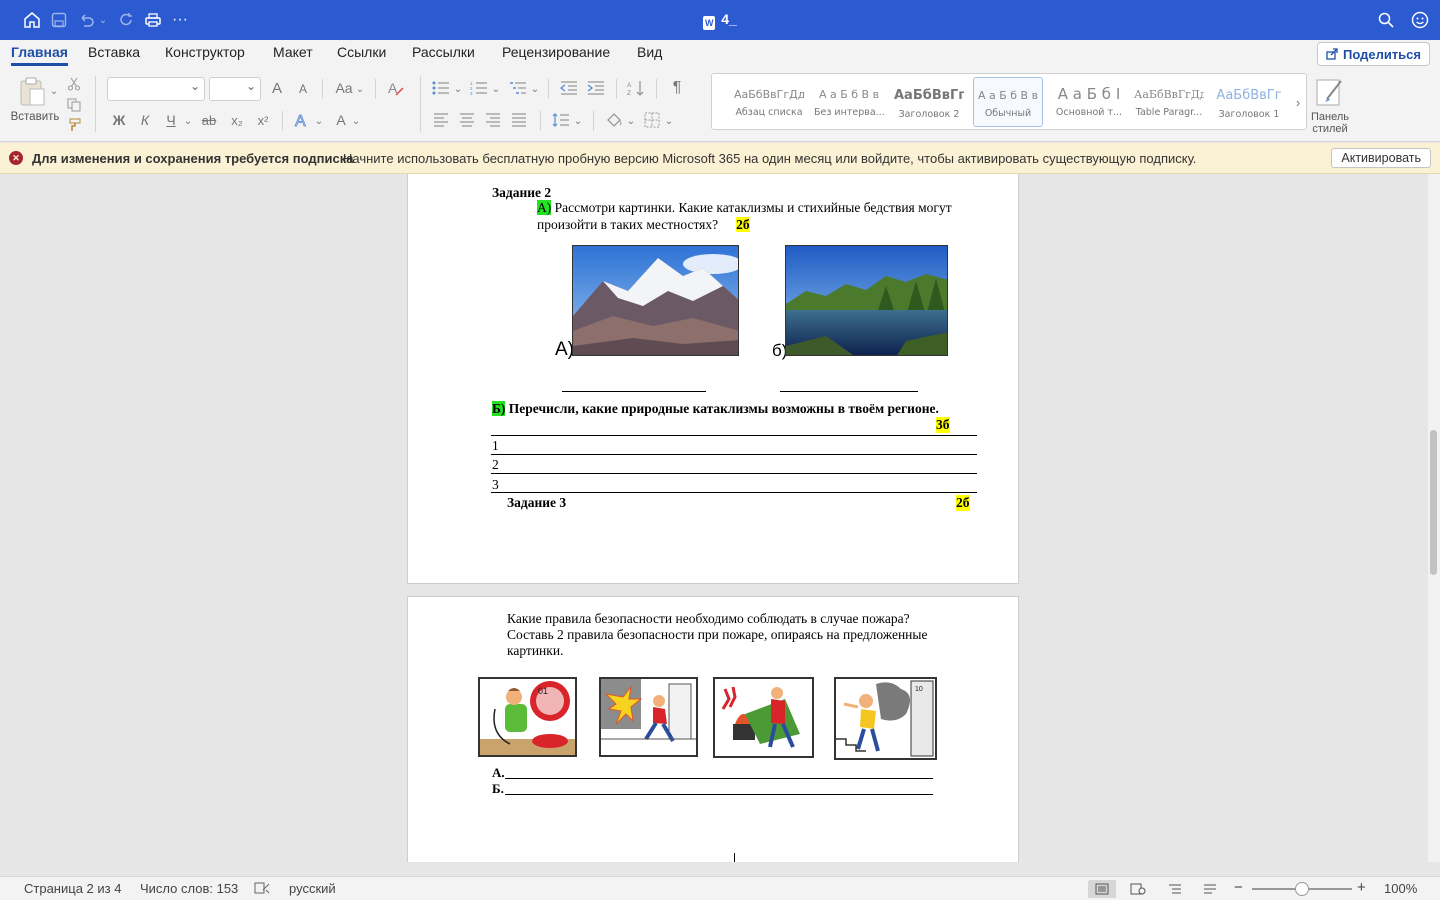 This screenshot has height=900, width=1440. I want to click on fire-call-picture: 01, so click(527, 717).